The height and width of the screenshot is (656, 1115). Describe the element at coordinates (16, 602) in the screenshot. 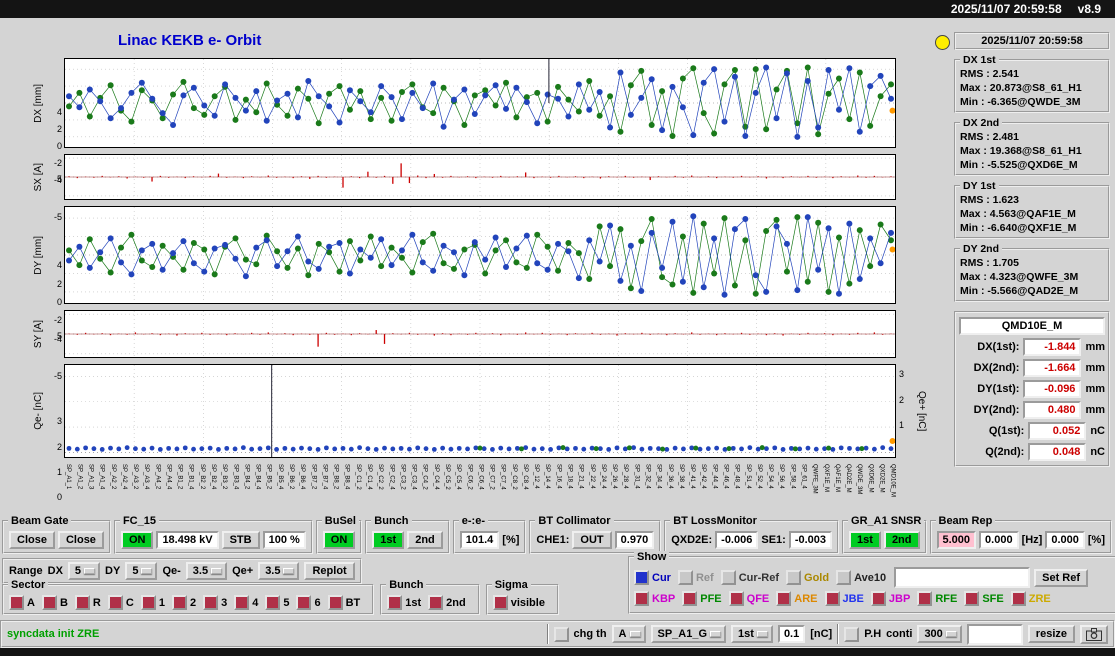

I see `sector-a-checkbox` at that location.